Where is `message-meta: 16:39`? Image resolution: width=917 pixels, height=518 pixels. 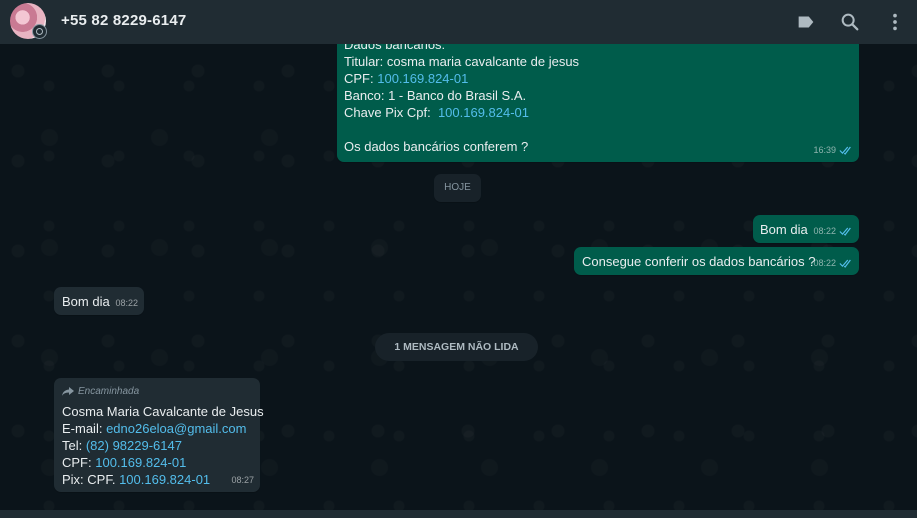 message-meta: 16:39 is located at coordinates (833, 150).